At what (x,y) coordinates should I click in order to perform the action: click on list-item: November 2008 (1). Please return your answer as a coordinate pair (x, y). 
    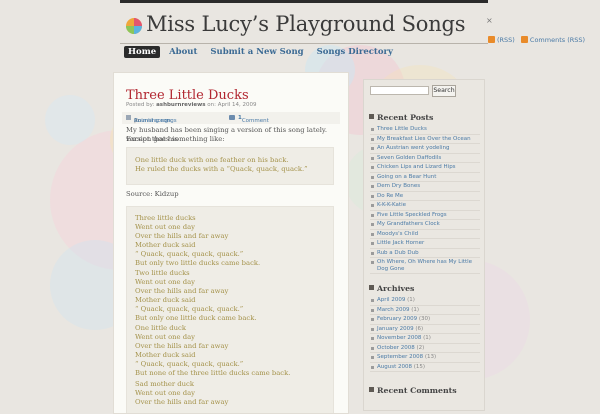
    Looking at the image, I should click on (425, 339).